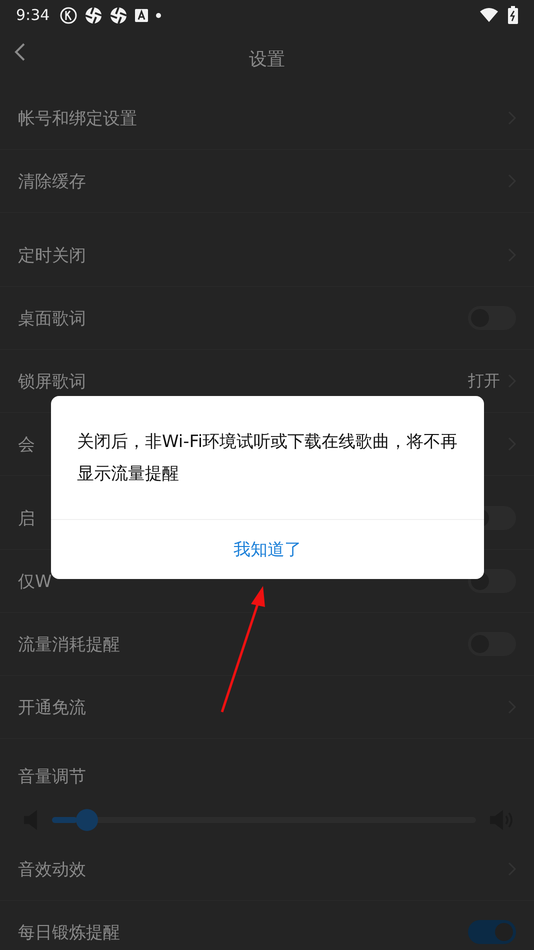 This screenshot has width=534, height=950. Describe the element at coordinates (267, 707) in the screenshot. I see `settings-row: 开通免流` at that location.